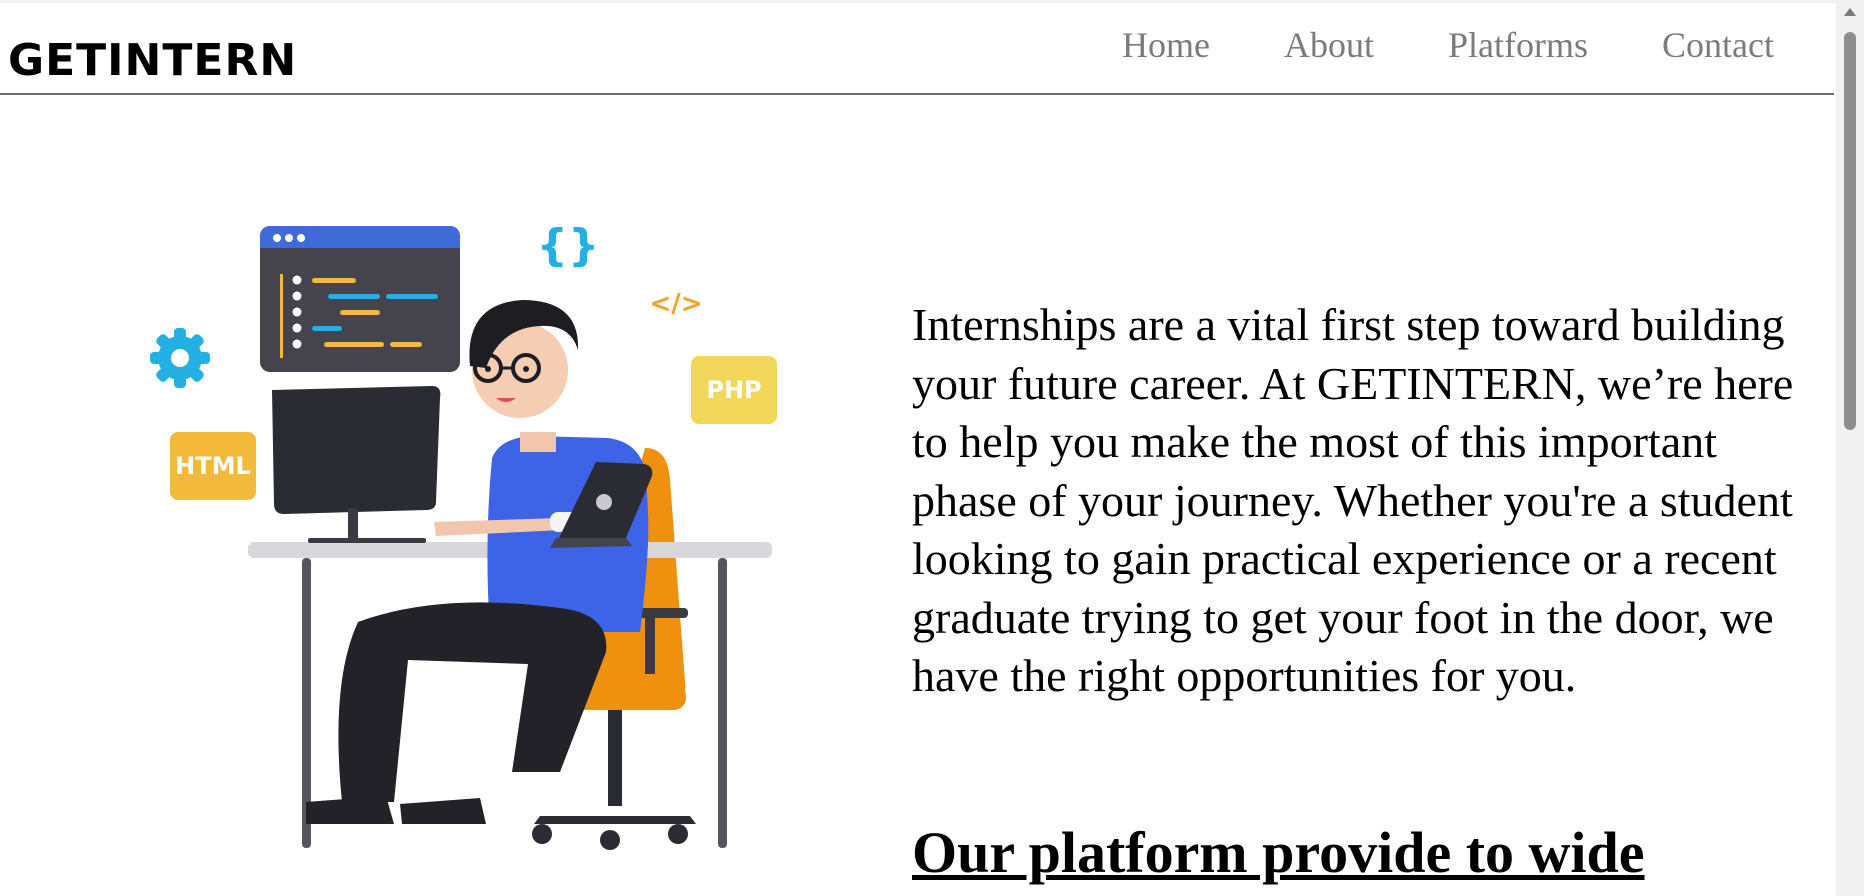  I want to click on main-nav: Home About Platforms Contact, so click(1448, 45).